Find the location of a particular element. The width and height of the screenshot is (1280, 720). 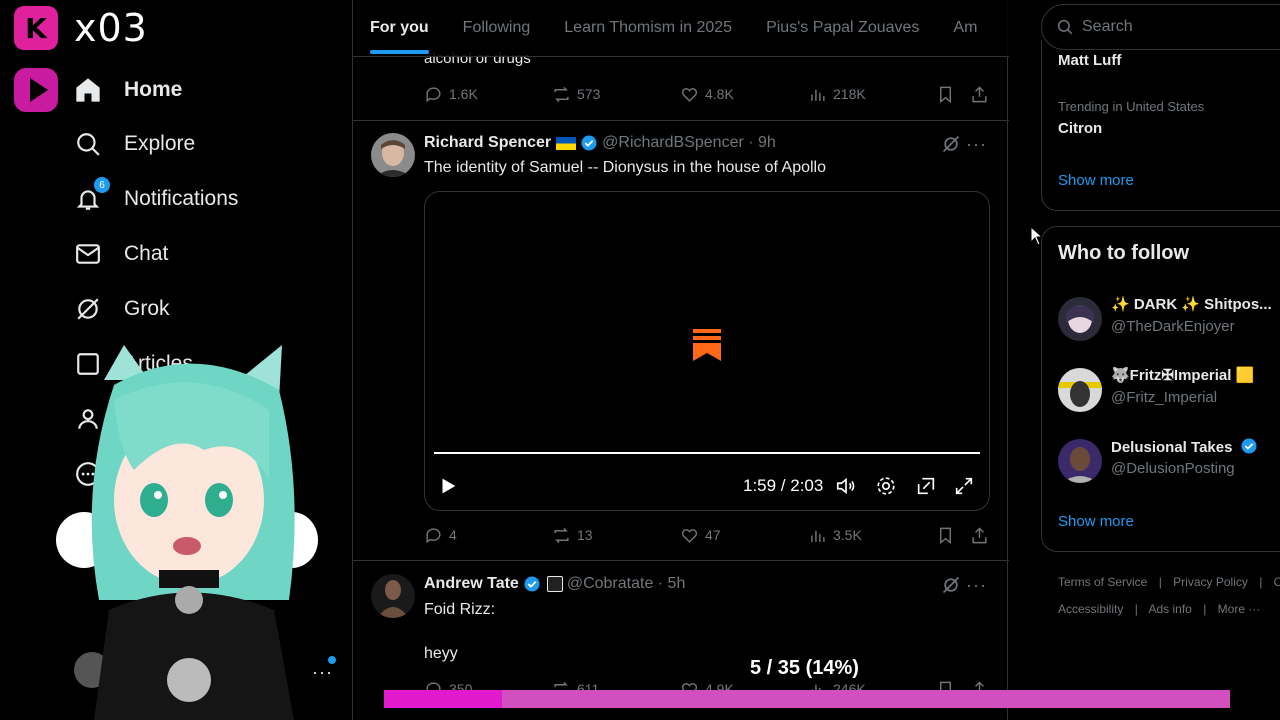

view-count: 218K is located at coordinates (849, 94).